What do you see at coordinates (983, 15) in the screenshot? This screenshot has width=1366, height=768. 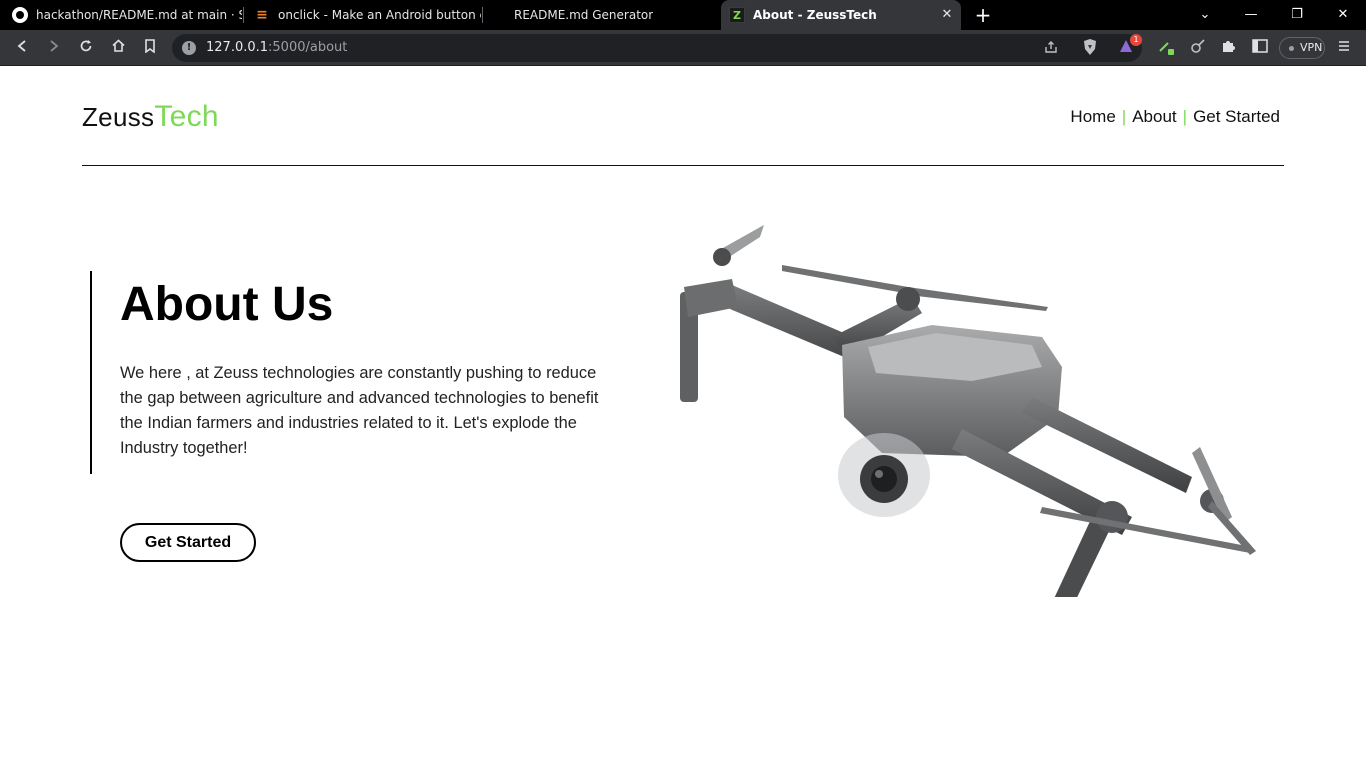 I see `new-tab-icon: +` at bounding box center [983, 15].